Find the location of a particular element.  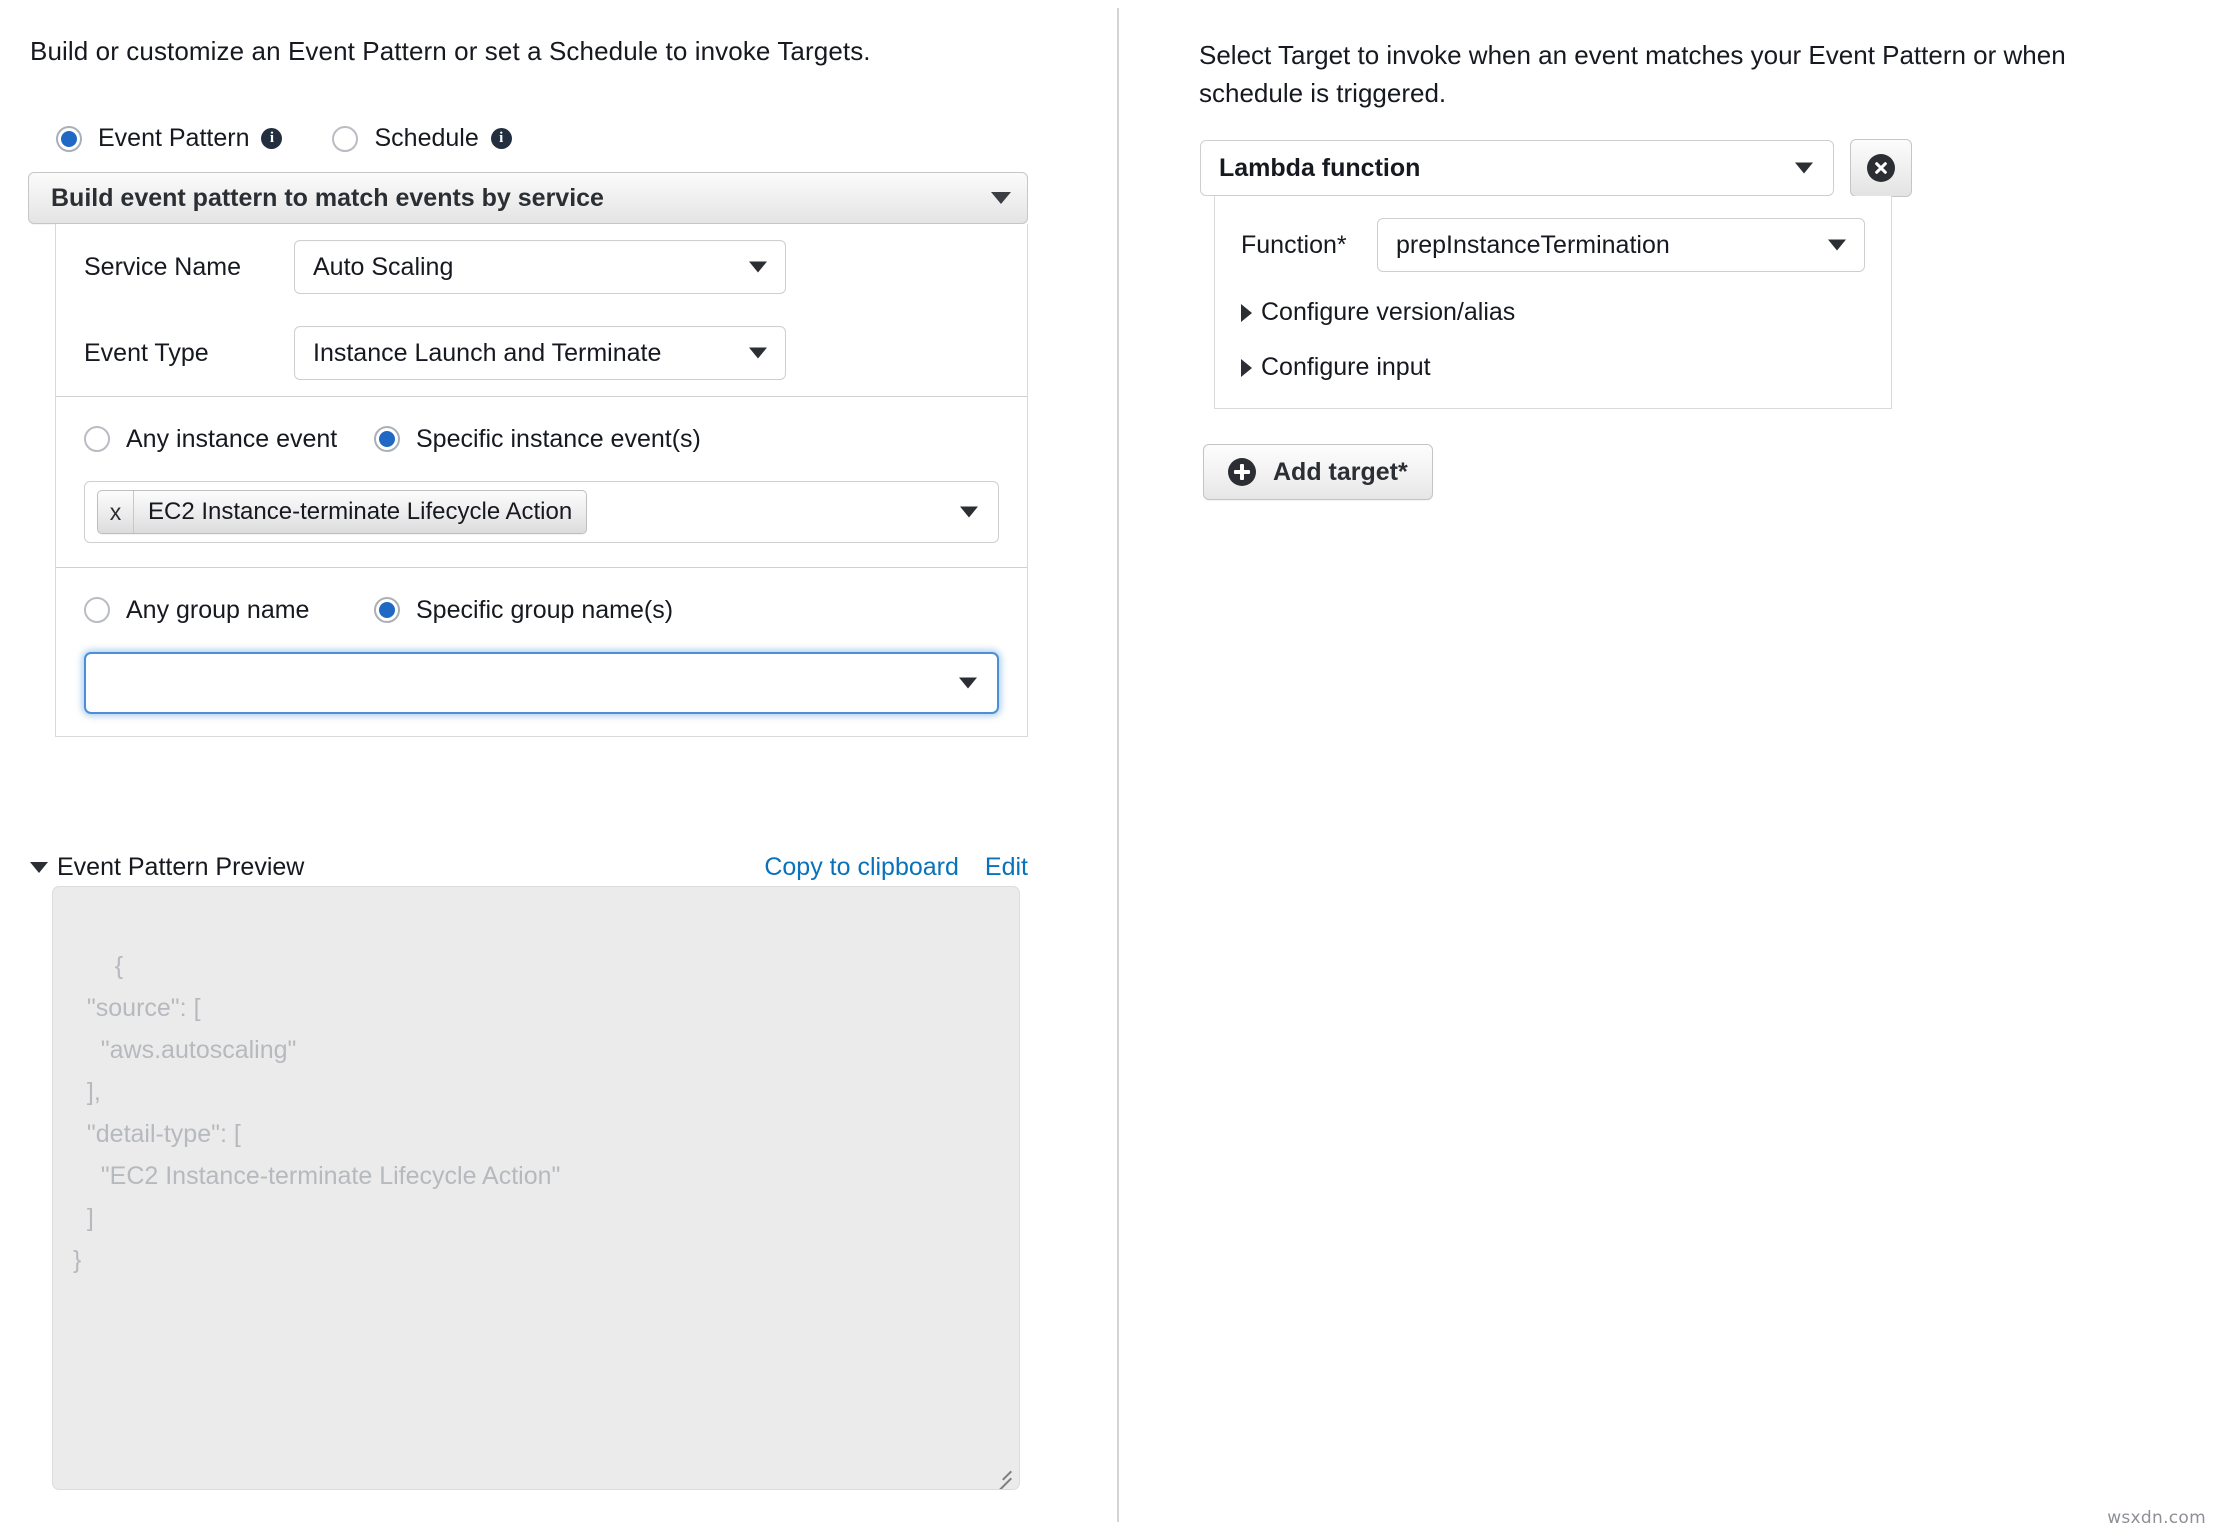

radio-label-specific-instance-event: Specific instance event(s) is located at coordinates (558, 438).